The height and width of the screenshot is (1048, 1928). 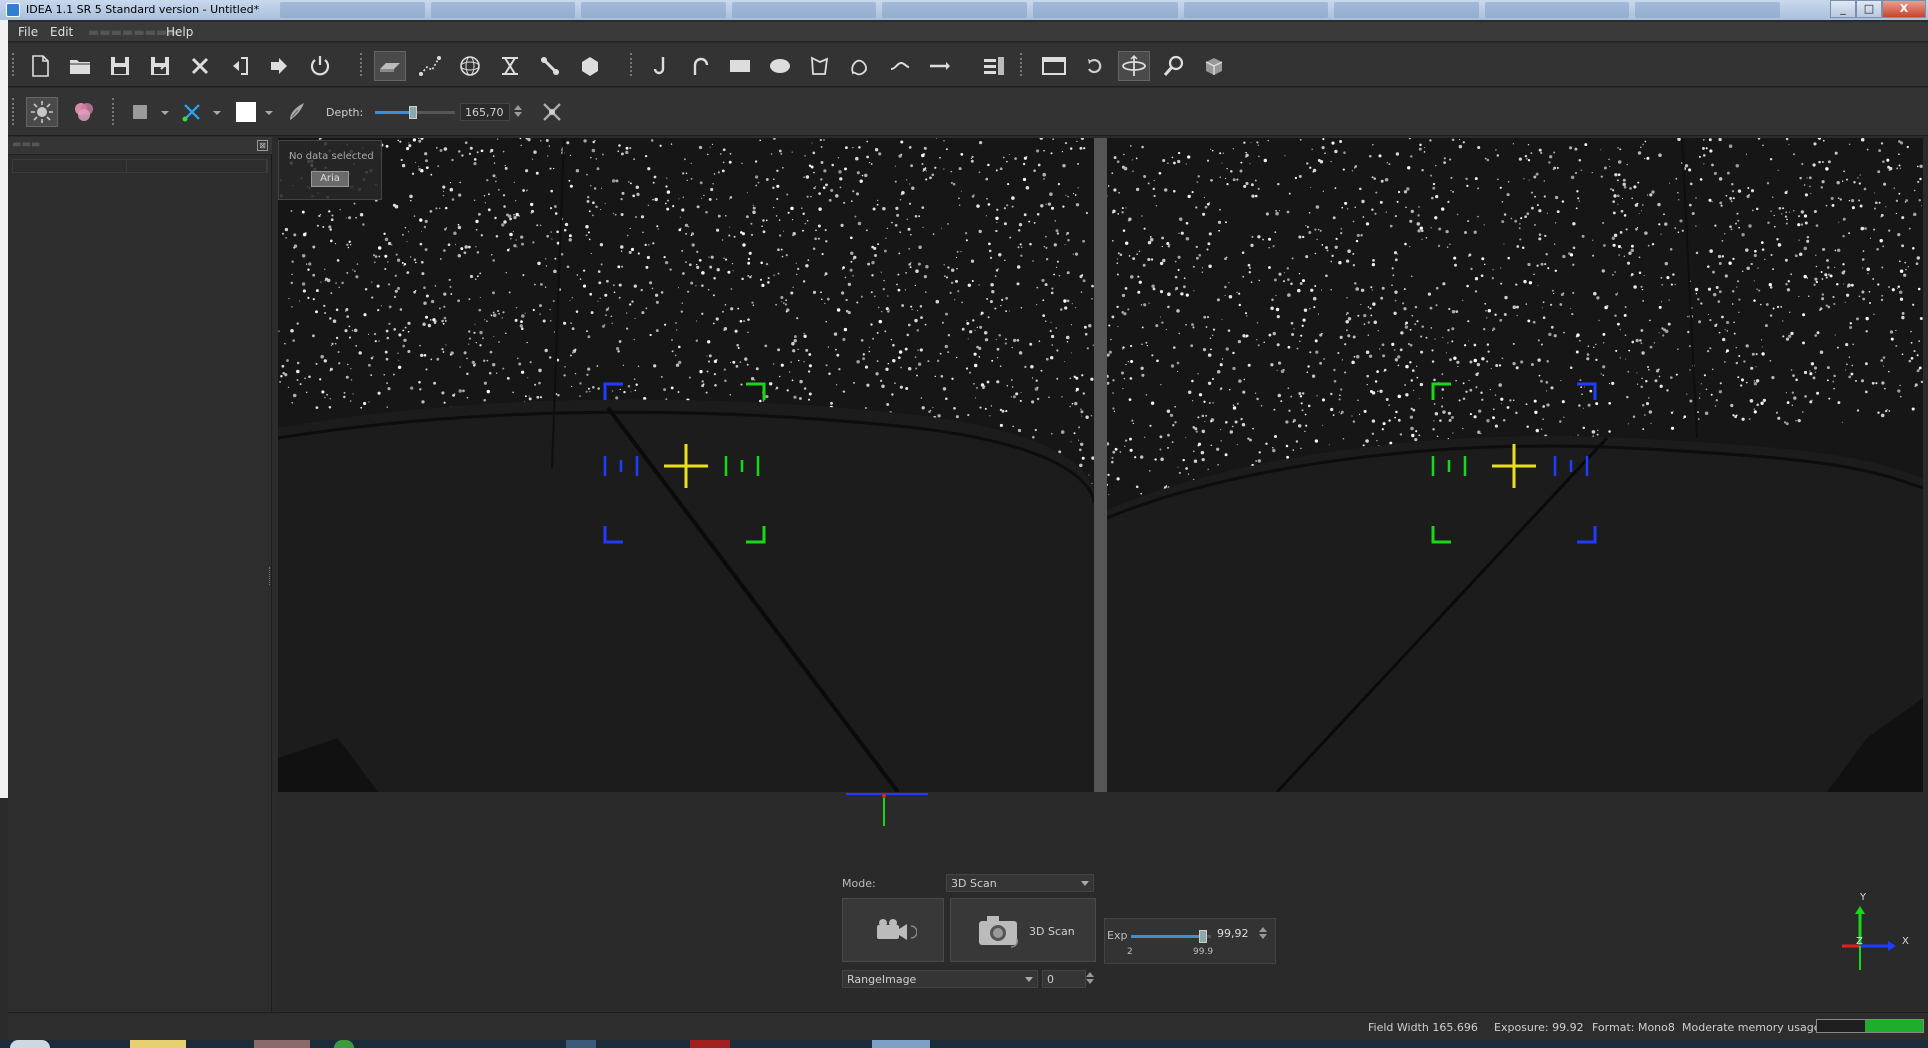 What do you see at coordinates (412, 112) in the screenshot?
I see `depth-slider-handle` at bounding box center [412, 112].